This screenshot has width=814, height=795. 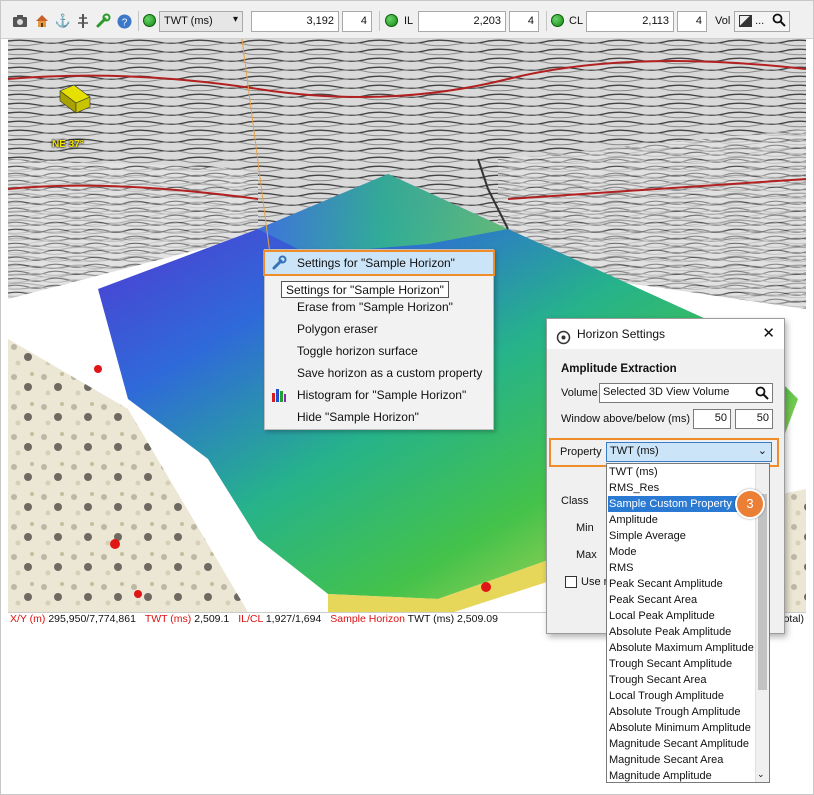 I want to click on property-option: RMS, so click(x=682, y=568).